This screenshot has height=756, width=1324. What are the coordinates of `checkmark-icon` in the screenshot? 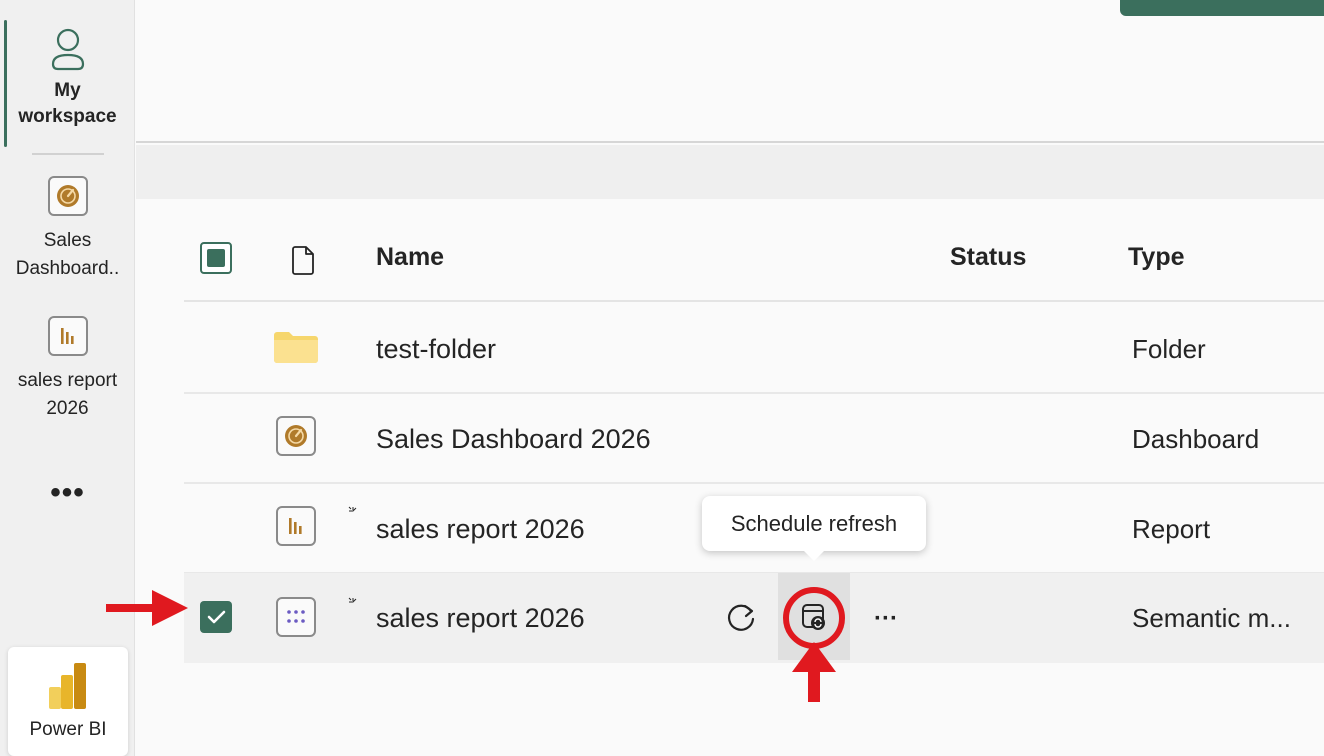 It's located at (216, 617).